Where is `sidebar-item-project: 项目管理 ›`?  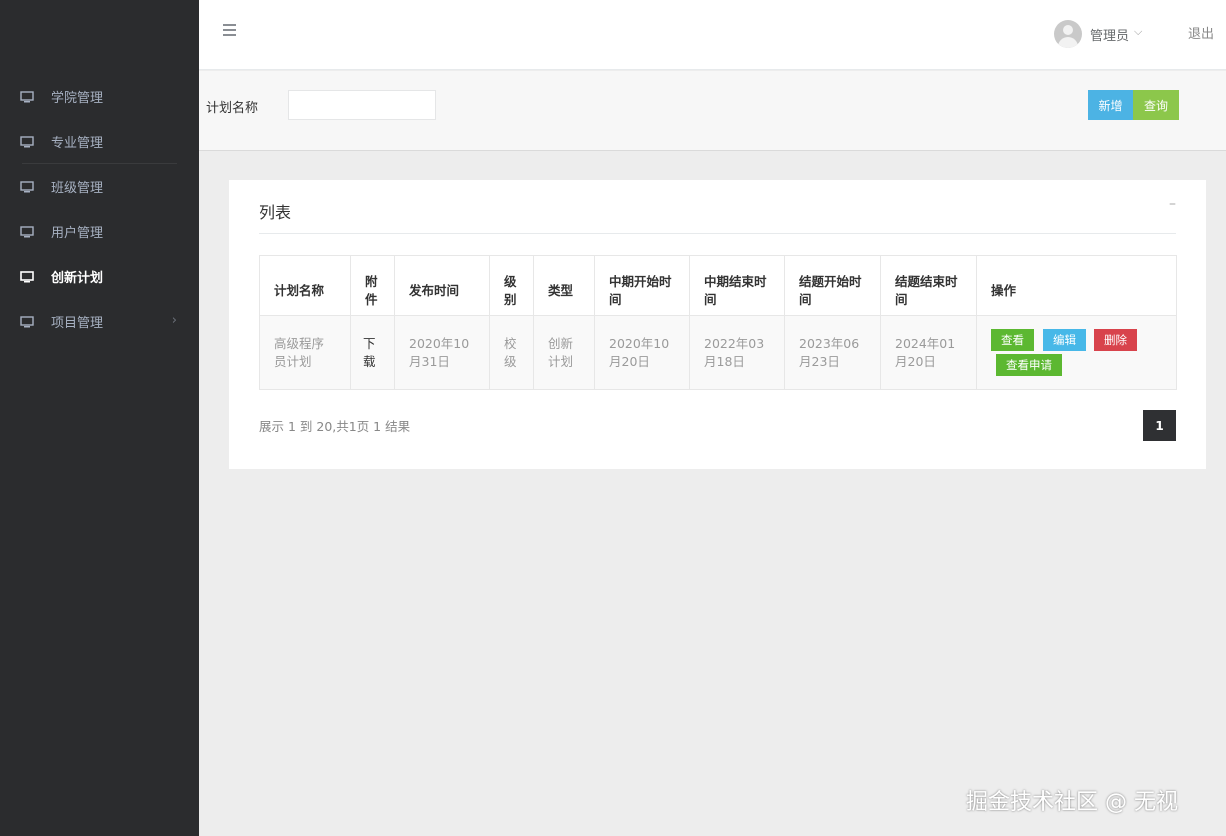
sidebar-item-project: 项目管理 › is located at coordinates (99, 321).